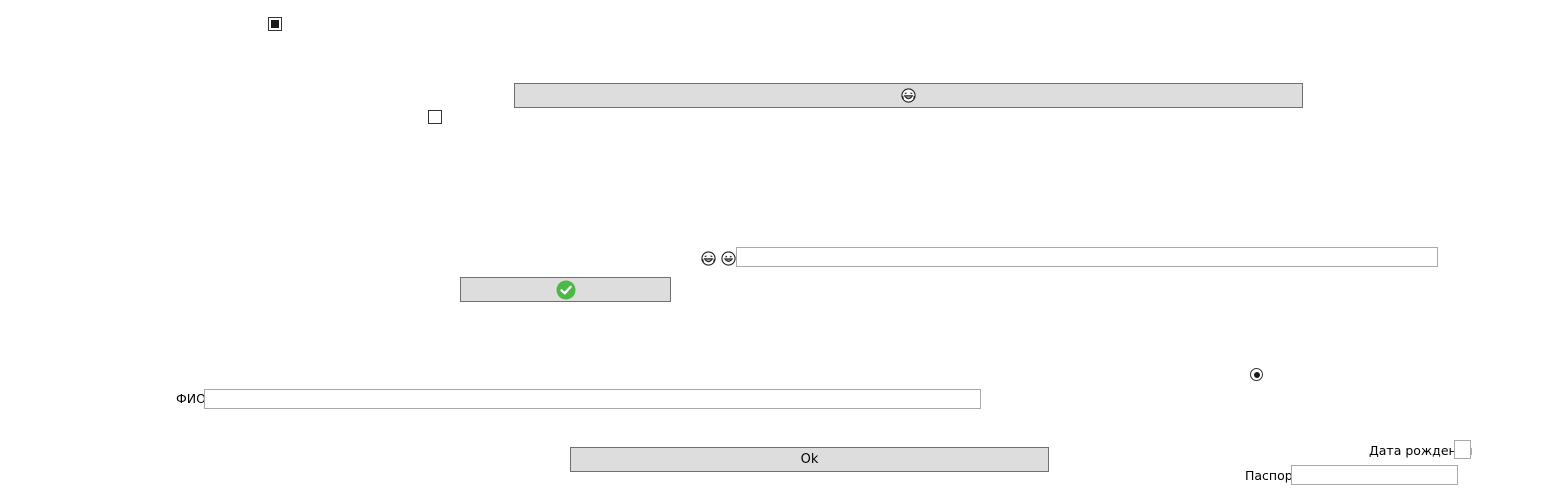 This screenshot has width=1560, height=488. I want to click on indeterminate-checkbox, so click(275, 24).